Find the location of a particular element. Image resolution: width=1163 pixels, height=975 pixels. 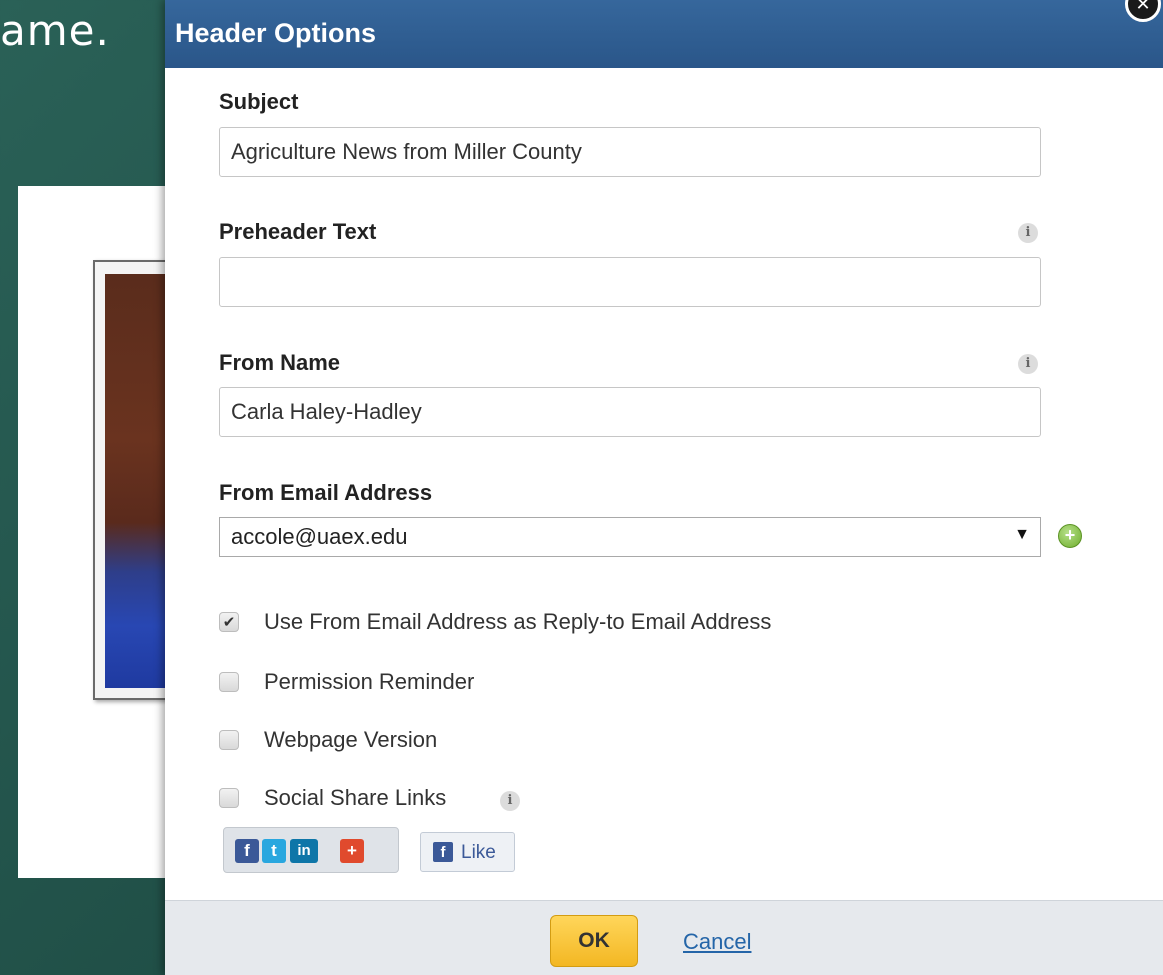

preheader-label: Preheader Text is located at coordinates (298, 231).